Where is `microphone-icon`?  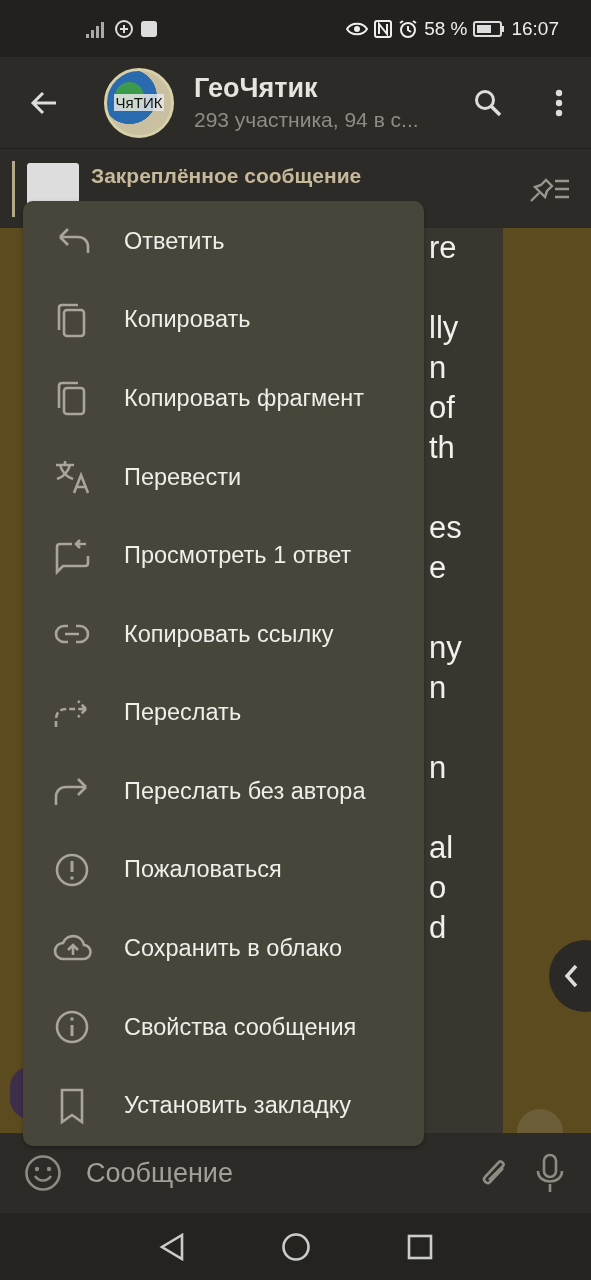
microphone-icon is located at coordinates (550, 1173).